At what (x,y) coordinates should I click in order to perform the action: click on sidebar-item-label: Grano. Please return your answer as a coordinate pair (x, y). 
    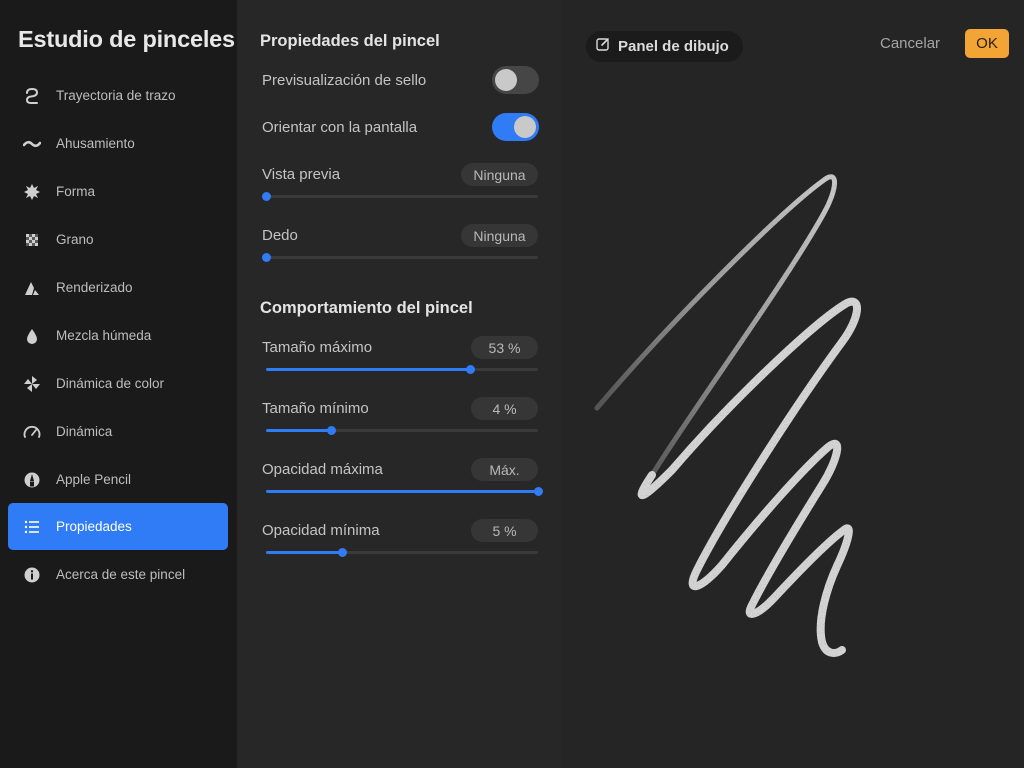
    Looking at the image, I should click on (75, 239).